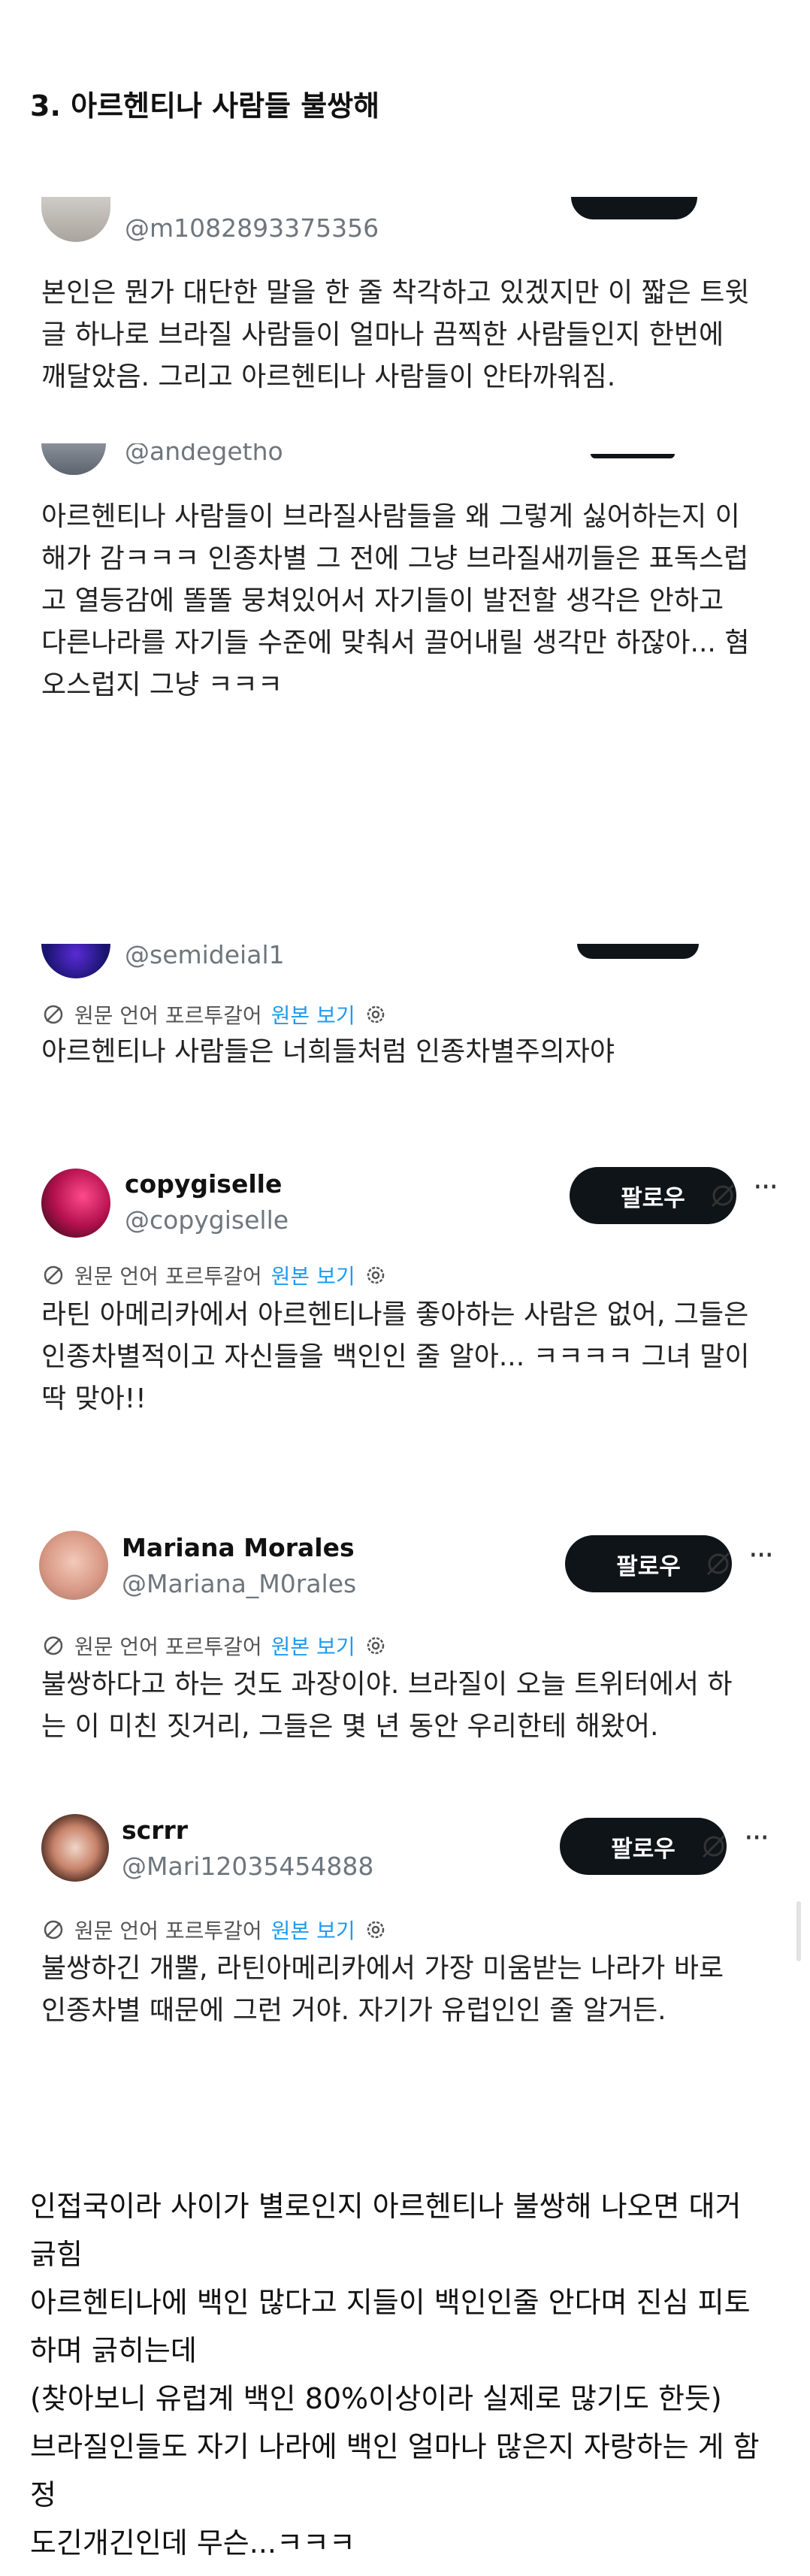  I want to click on section-title: 3. 아르헨티나 사람들 불쌍해, so click(205, 105).